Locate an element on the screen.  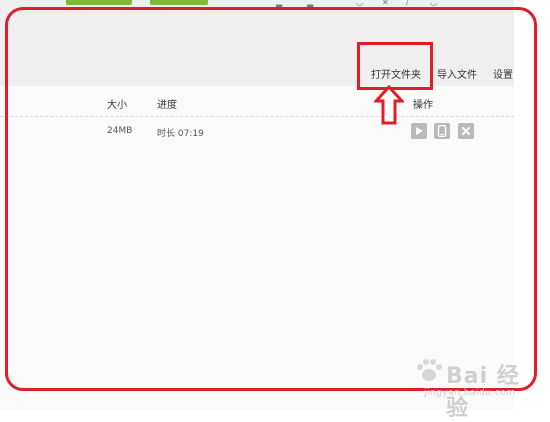
window-minimize-icon: ✕ is located at coordinates (385, 3).